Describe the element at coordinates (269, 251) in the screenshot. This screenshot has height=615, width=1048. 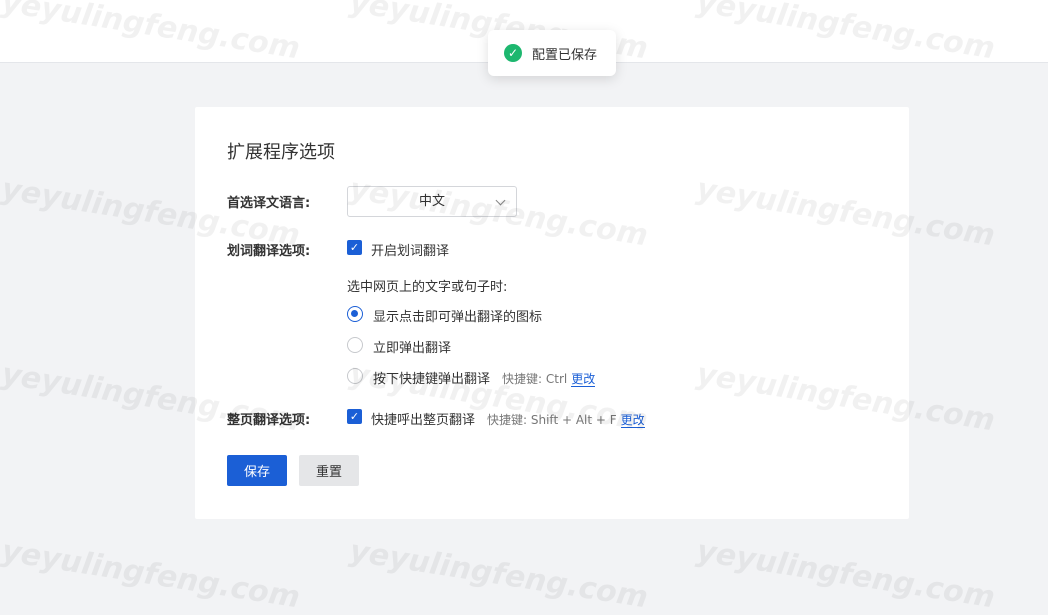
I see `word-translate-label: 划词翻译选项:` at that location.